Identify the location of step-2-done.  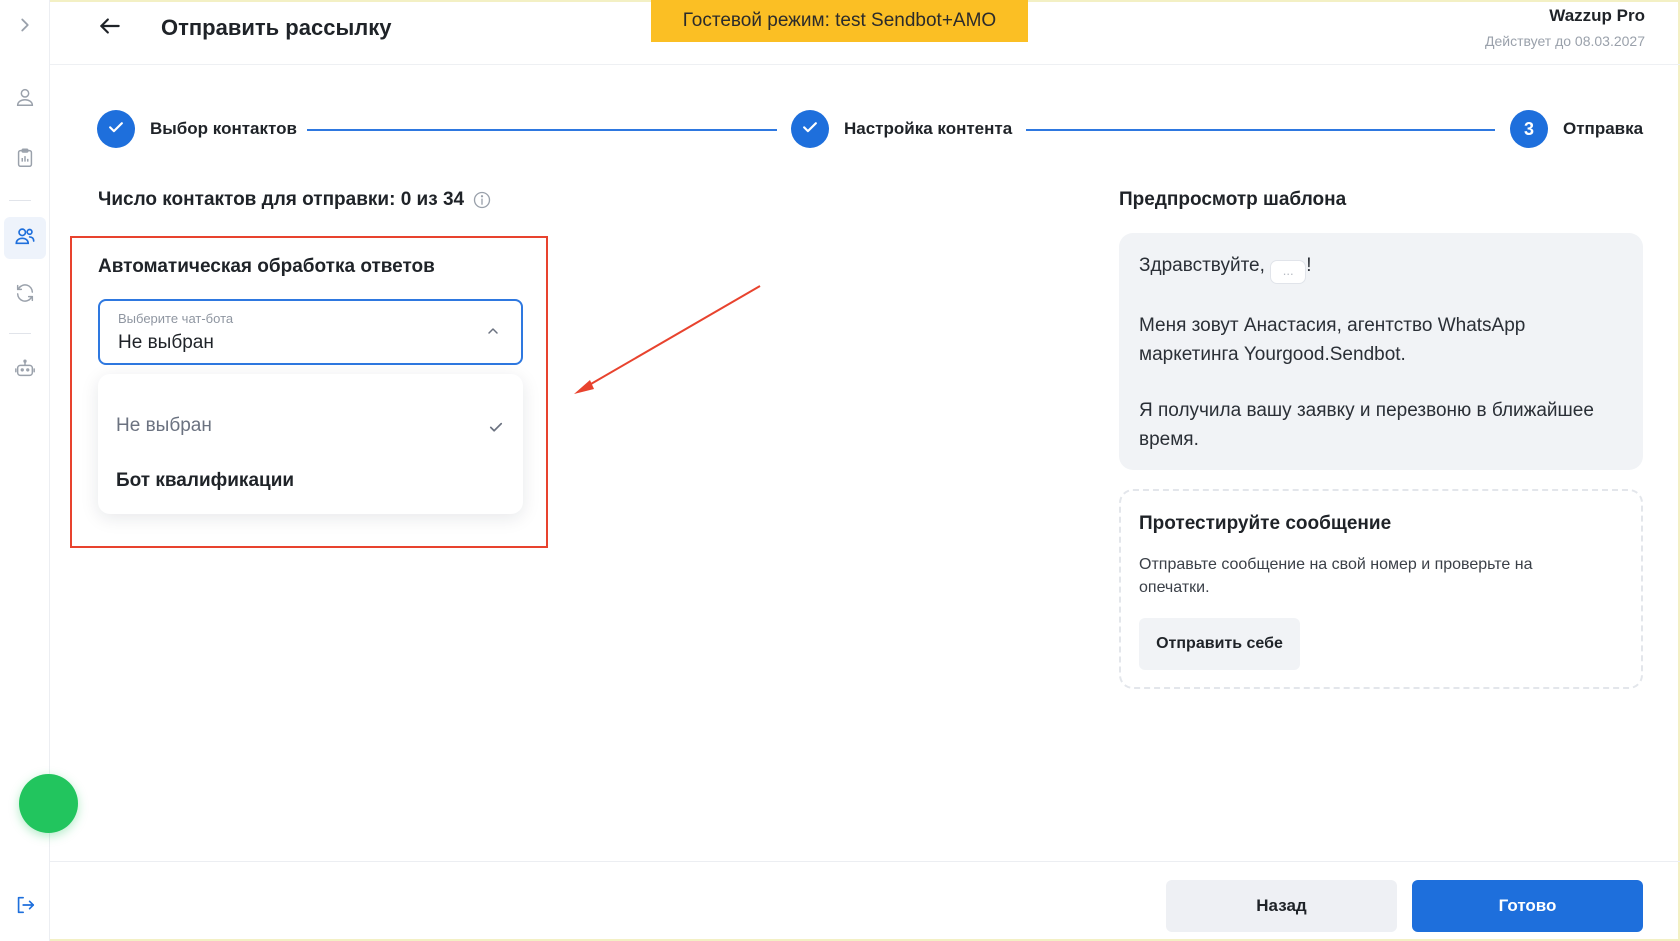
(810, 129).